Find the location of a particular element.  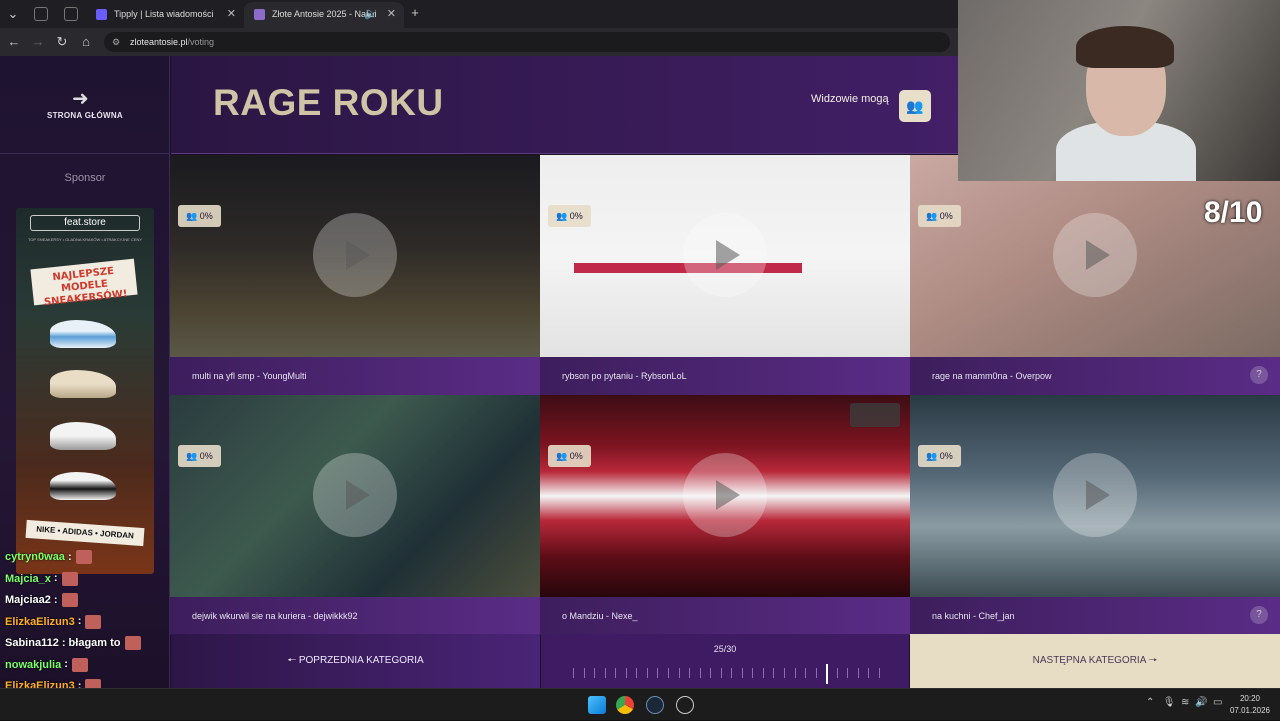

clip-card: 👥 0% rybson po pytaniu - RybsonLoL is located at coordinates (725, 275).